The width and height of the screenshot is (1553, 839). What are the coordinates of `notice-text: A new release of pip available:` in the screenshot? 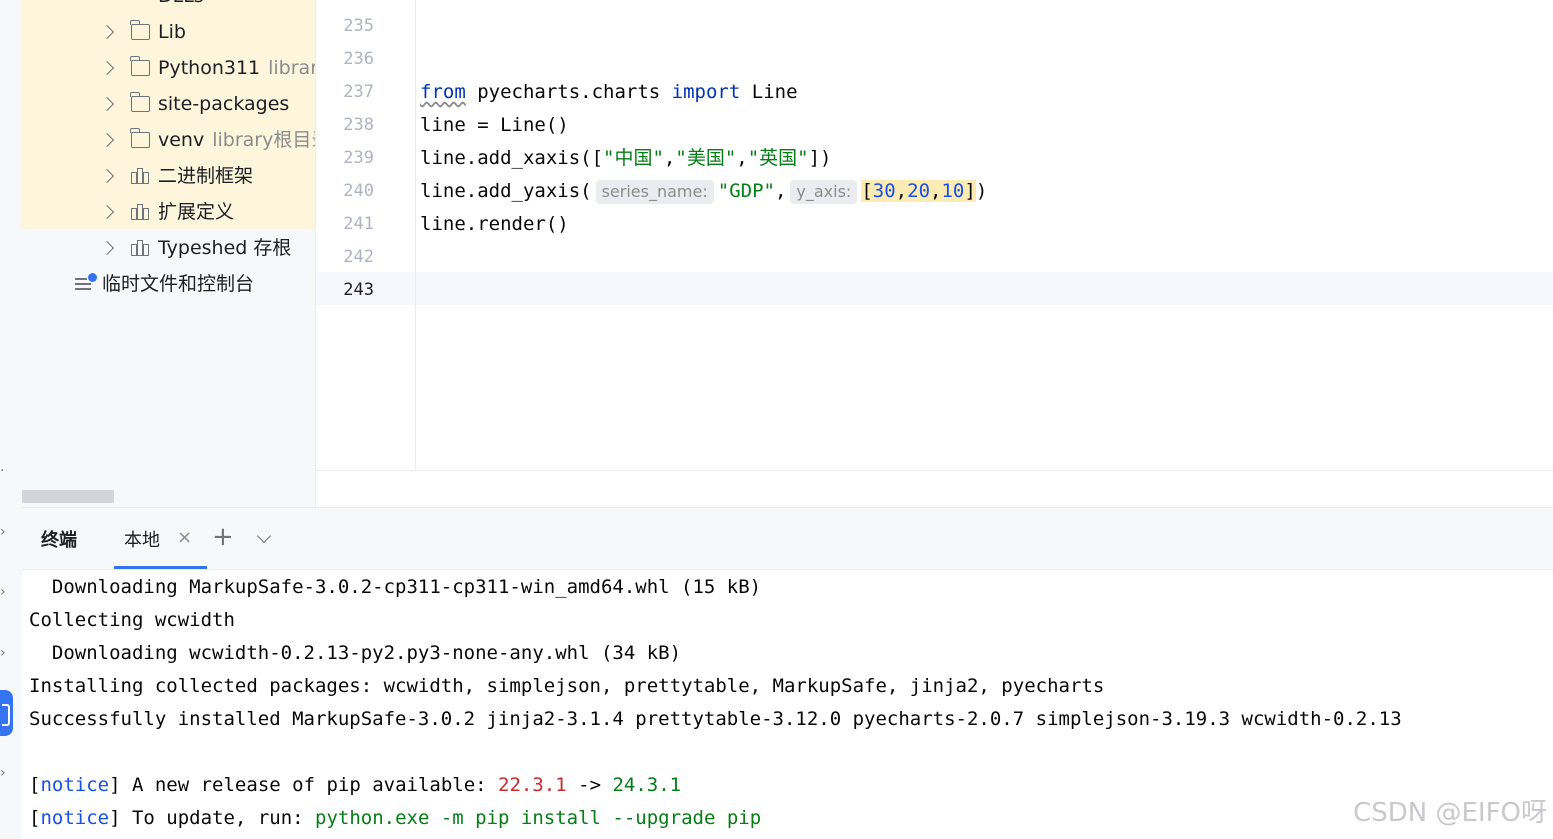 It's located at (309, 785).